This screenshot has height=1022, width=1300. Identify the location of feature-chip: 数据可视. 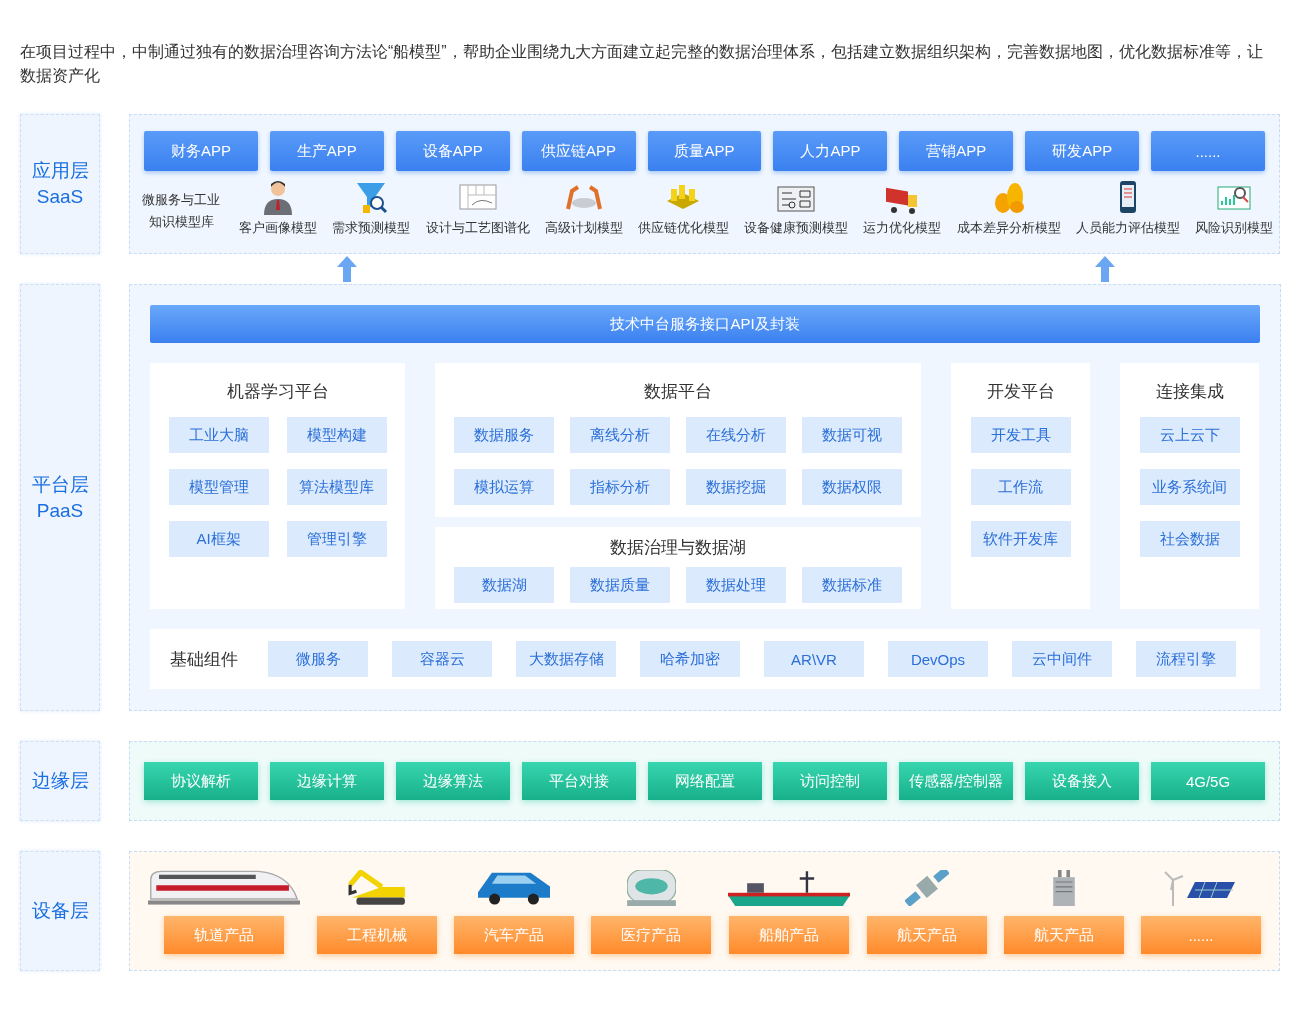
(852, 435).